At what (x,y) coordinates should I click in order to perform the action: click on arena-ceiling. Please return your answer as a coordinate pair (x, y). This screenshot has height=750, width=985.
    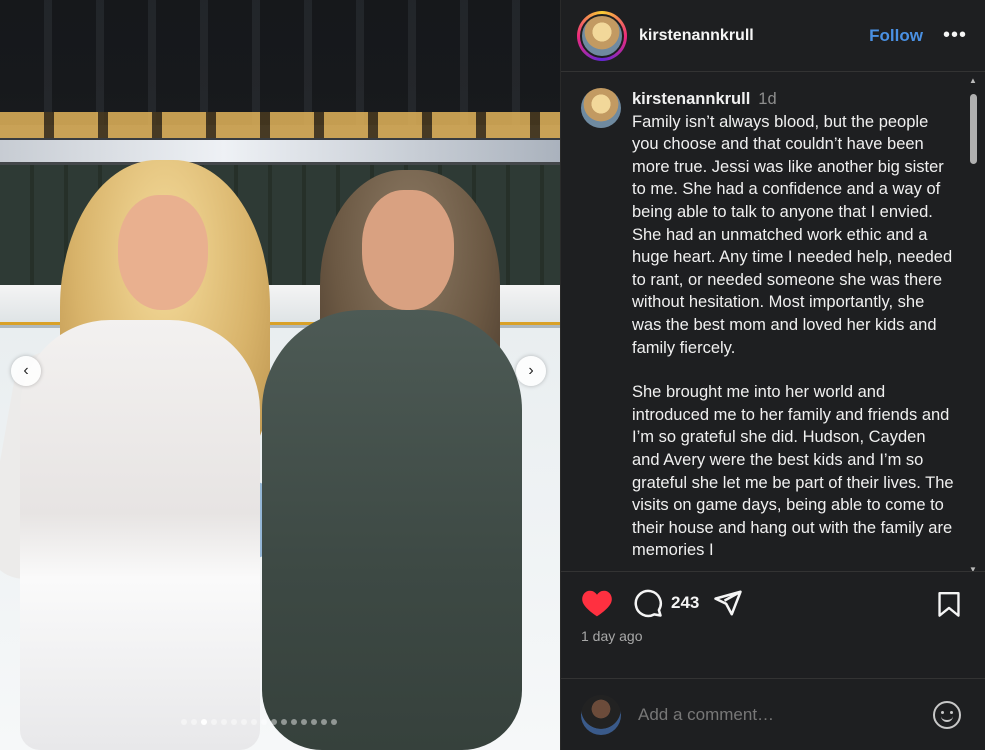
    Looking at the image, I should click on (280, 62).